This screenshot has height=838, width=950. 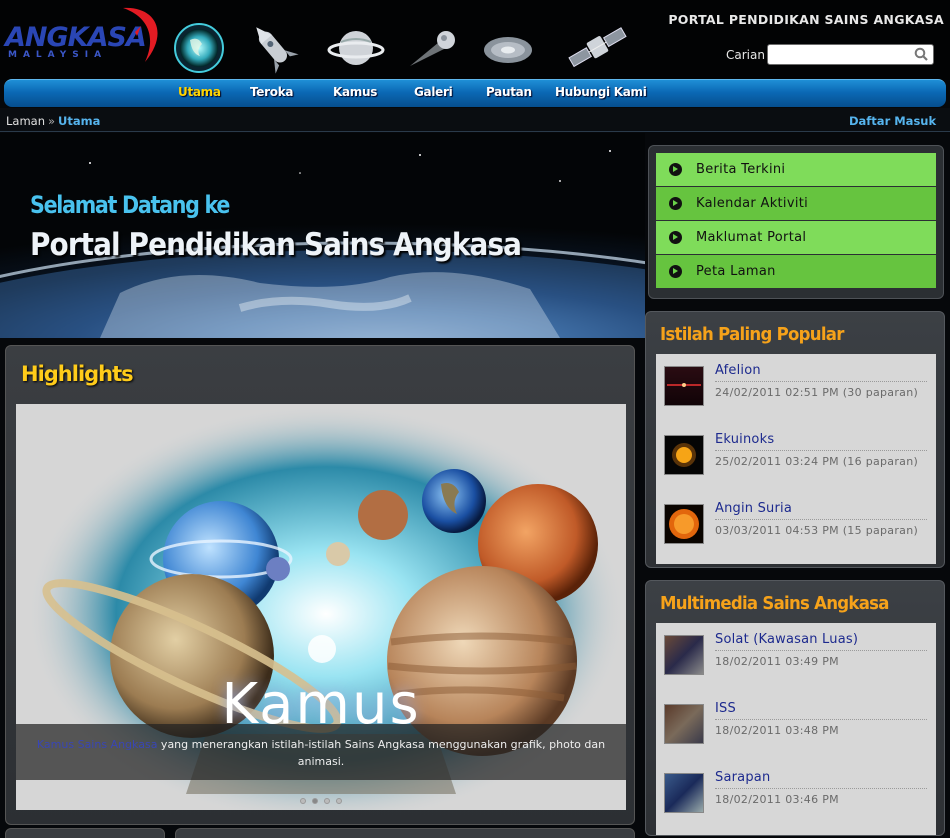 What do you see at coordinates (356, 48) in the screenshot?
I see `planet-nav-icon` at bounding box center [356, 48].